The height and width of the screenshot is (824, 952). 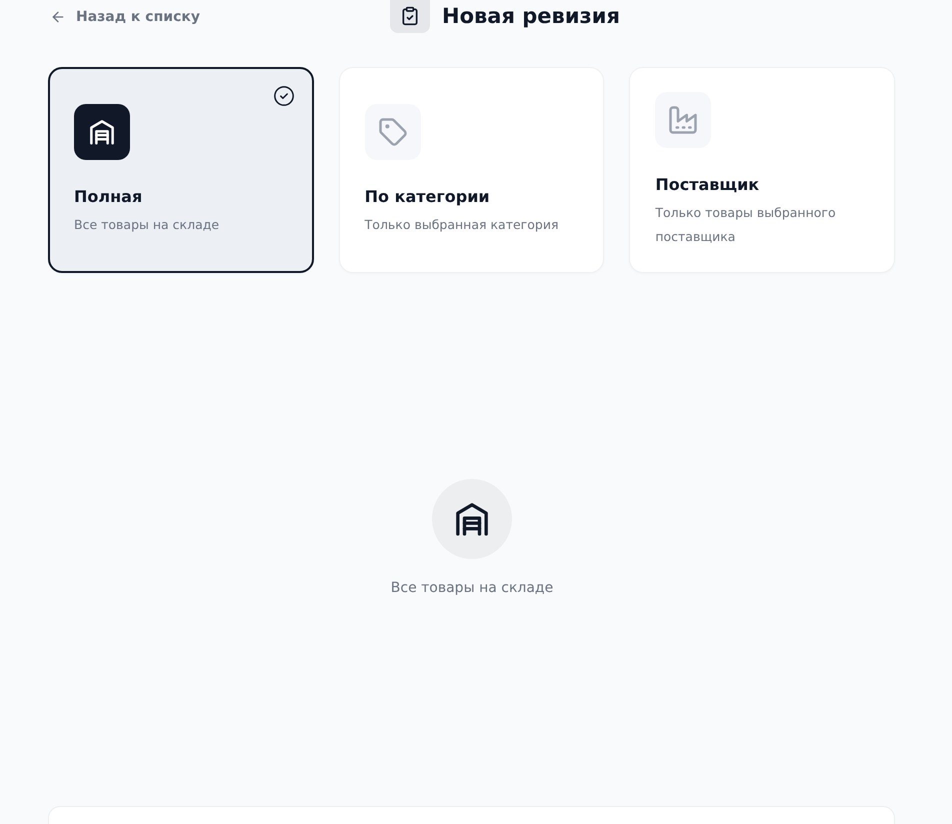 I want to click on back-link: Назад к списку, so click(x=125, y=16).